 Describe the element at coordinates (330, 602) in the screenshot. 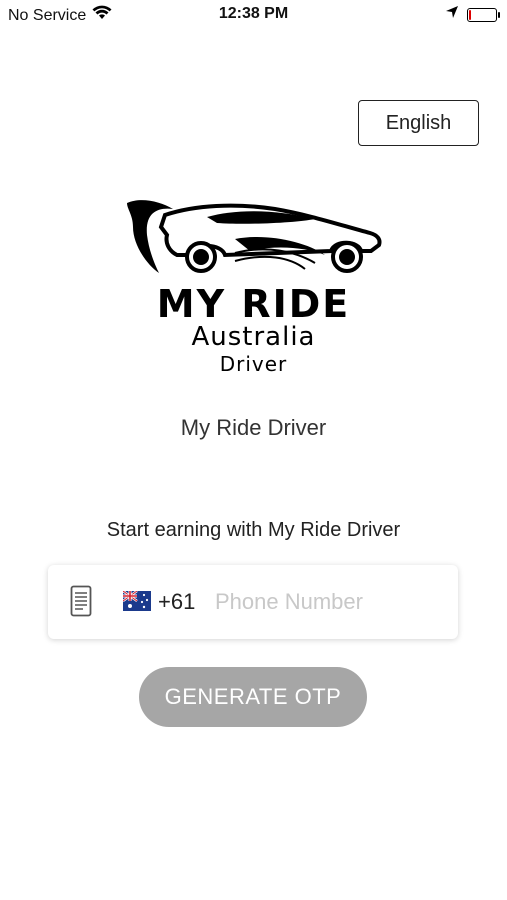

I see `phone-number-input` at that location.